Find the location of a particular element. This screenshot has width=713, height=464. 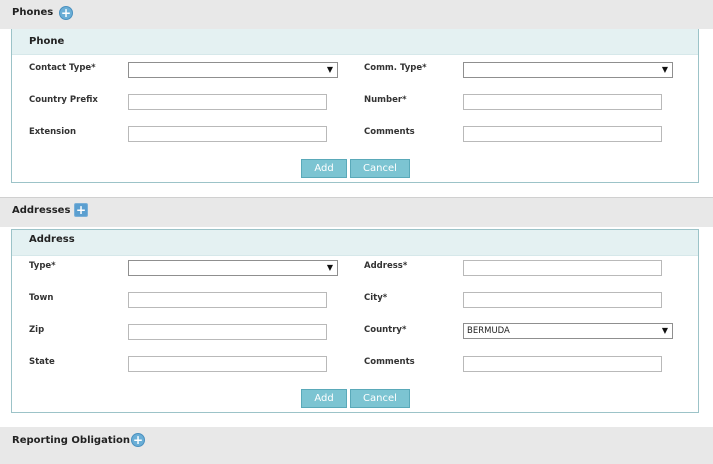

zip-input is located at coordinates (227, 332).